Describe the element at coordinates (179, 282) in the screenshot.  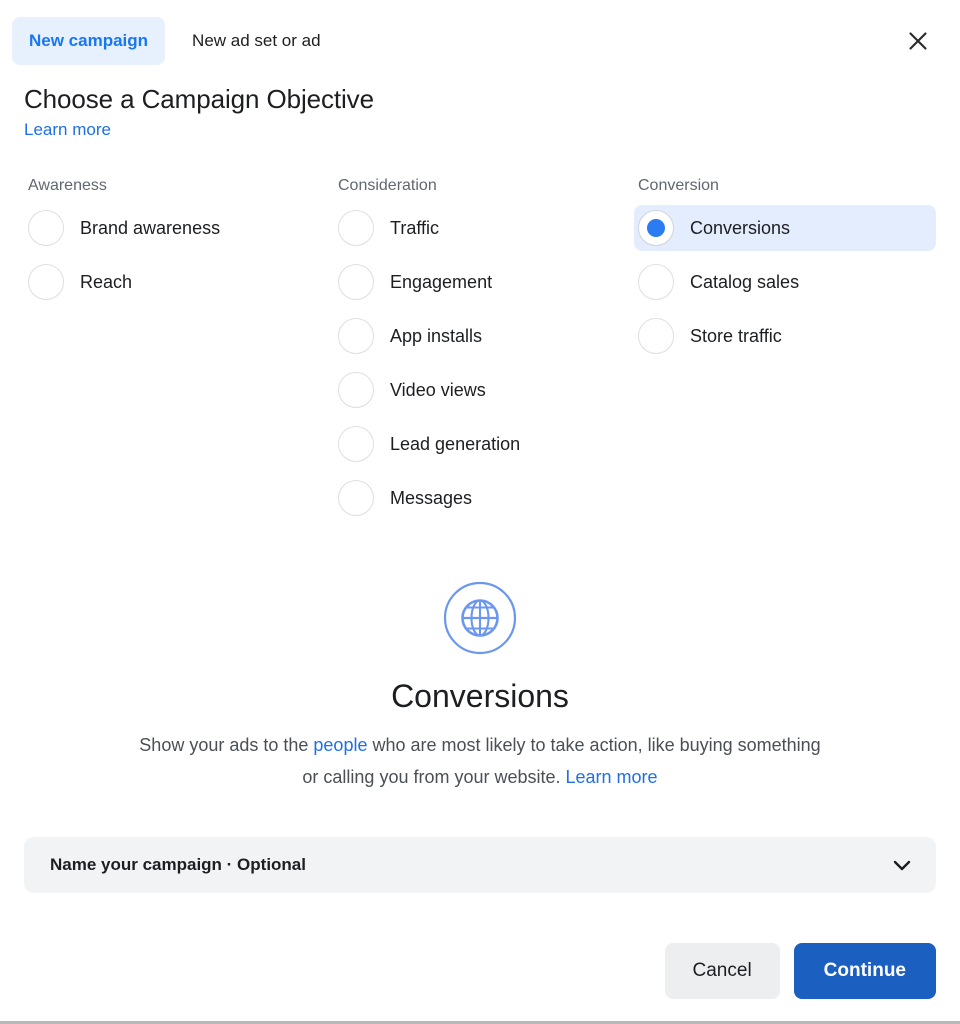
I see `objective-option-reach: Reach` at that location.